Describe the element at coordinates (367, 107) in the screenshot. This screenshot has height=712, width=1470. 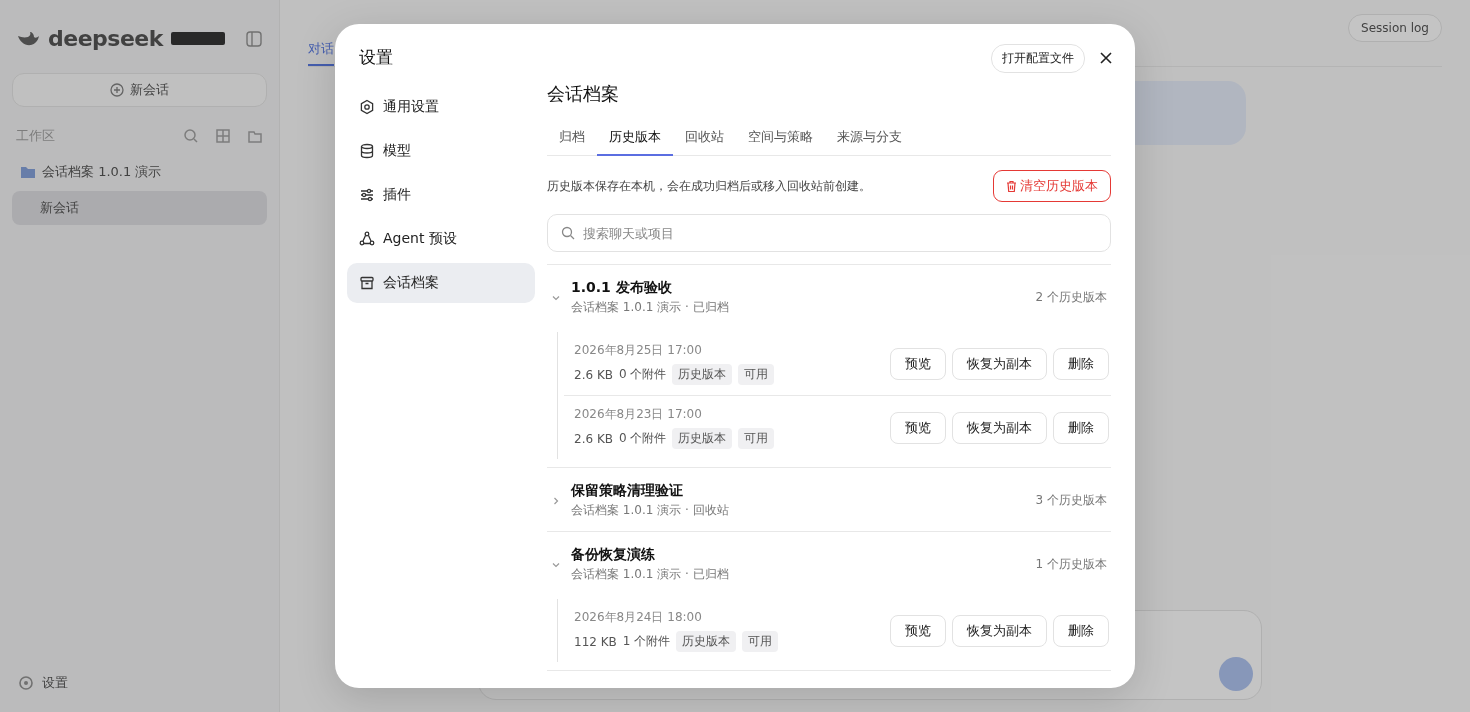
I see `gear-icon` at that location.